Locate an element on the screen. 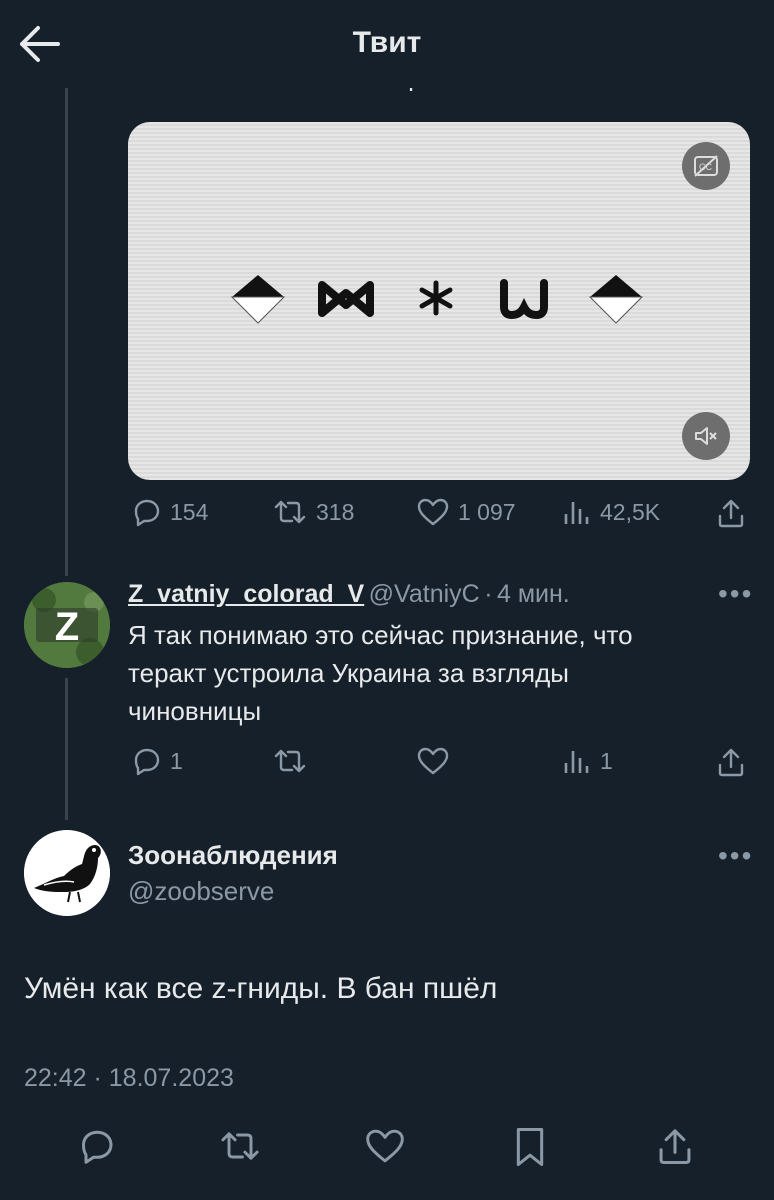 The height and width of the screenshot is (1200, 774). tweet-timestamp: 22:42 · 18.07.2023 is located at coordinates (129, 1078).